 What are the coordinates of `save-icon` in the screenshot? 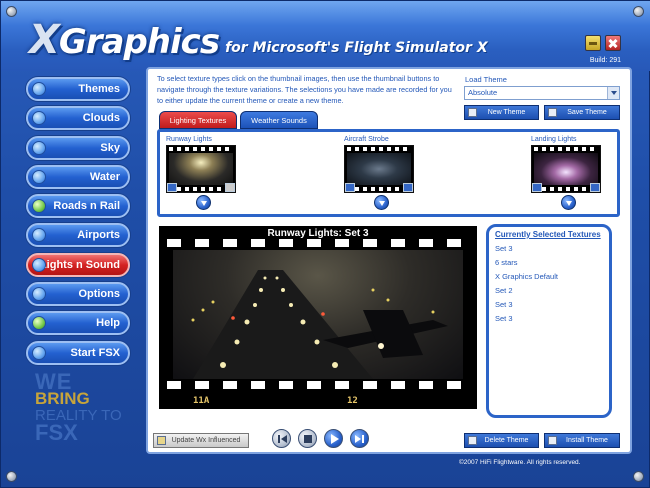 It's located at (552, 112).